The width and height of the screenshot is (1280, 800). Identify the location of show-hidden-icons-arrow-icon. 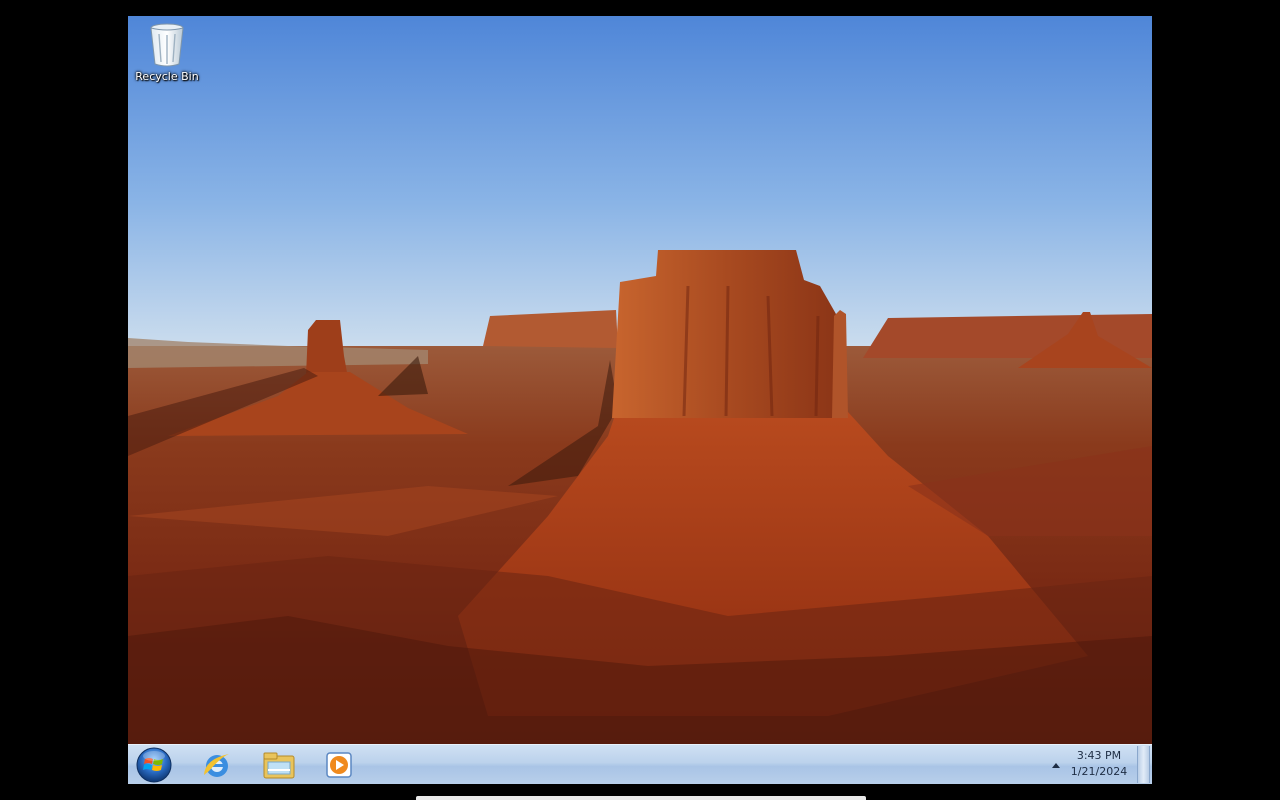
(1056, 765).